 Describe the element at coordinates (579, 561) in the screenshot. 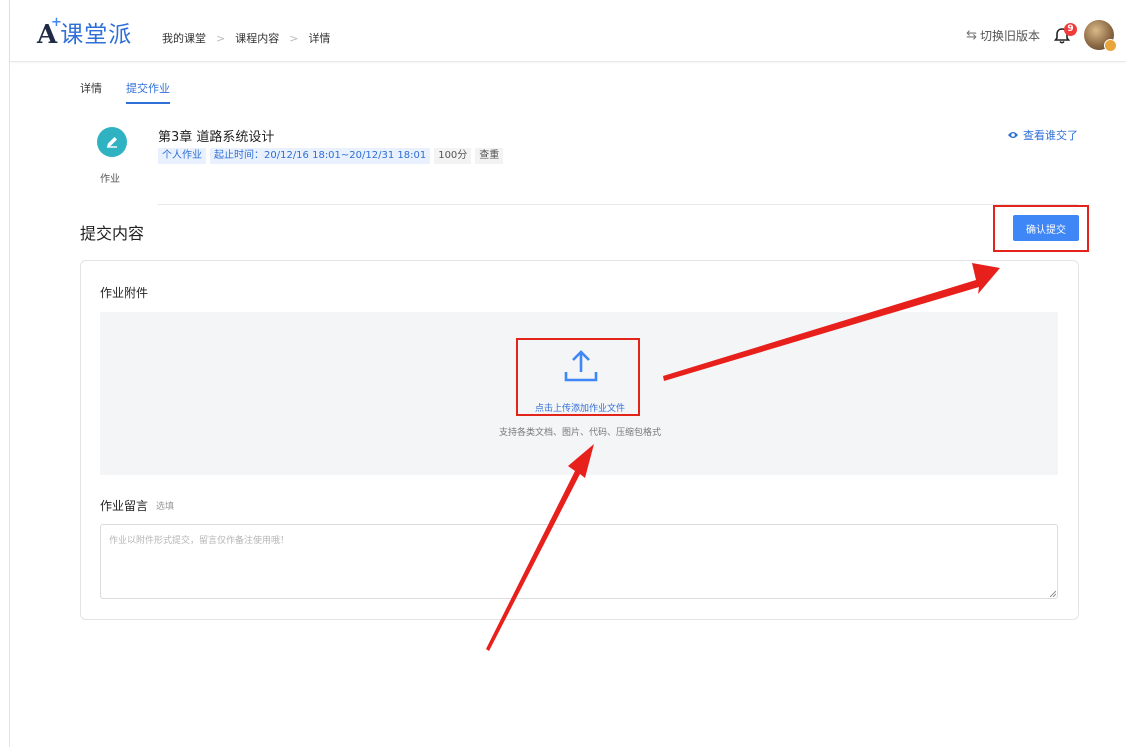

I see `message-textarea` at that location.